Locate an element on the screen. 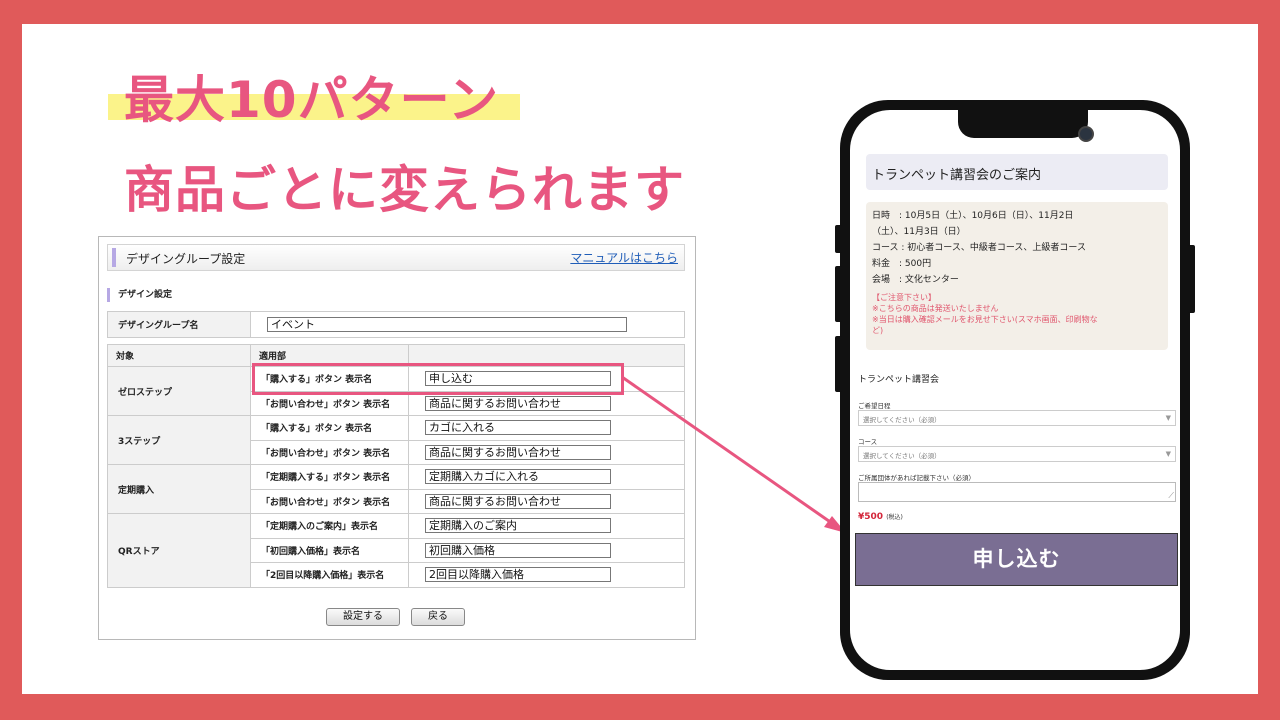 The image size is (1280, 720). manual-link: マニュアルはこちら is located at coordinates (624, 257).